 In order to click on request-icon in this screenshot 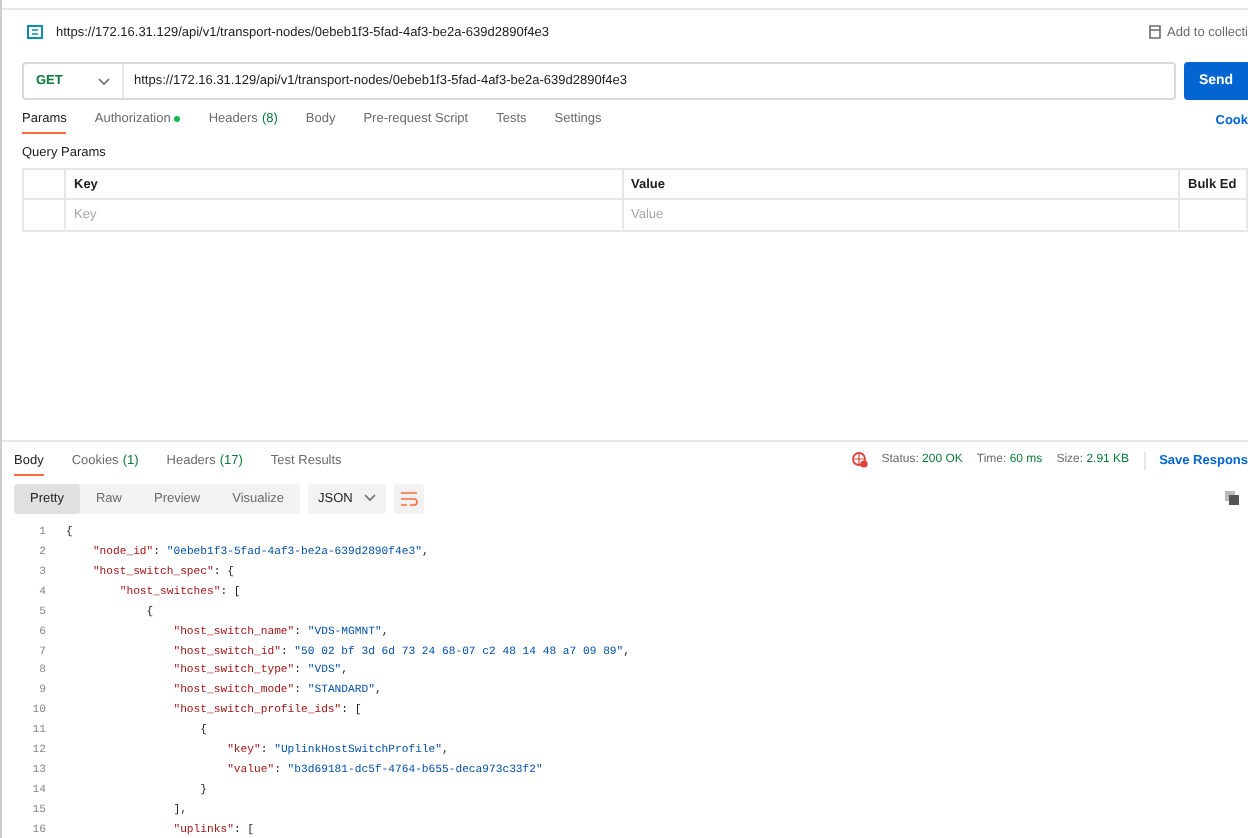, I will do `click(35, 32)`.